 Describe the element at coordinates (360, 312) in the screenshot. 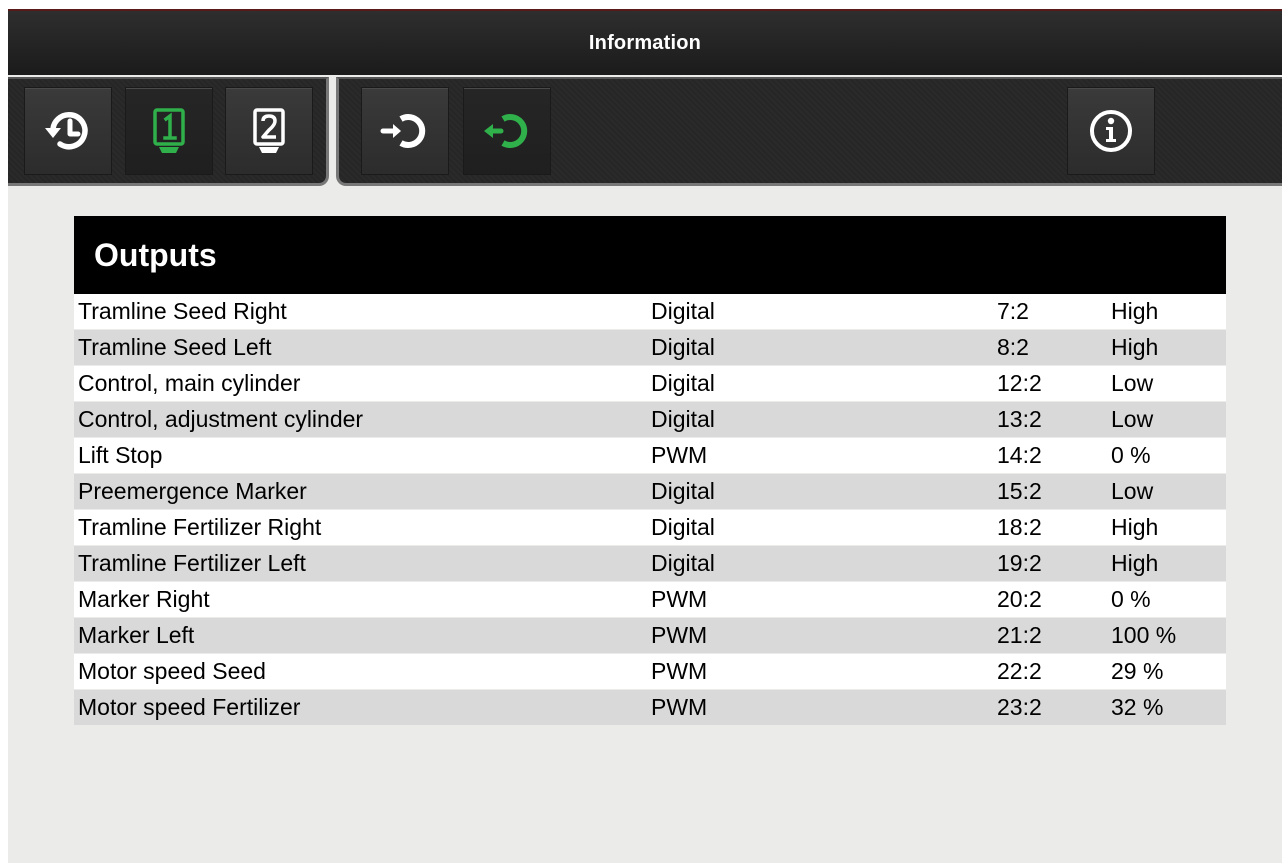

I see `output-name: Tramline Seed Right` at that location.